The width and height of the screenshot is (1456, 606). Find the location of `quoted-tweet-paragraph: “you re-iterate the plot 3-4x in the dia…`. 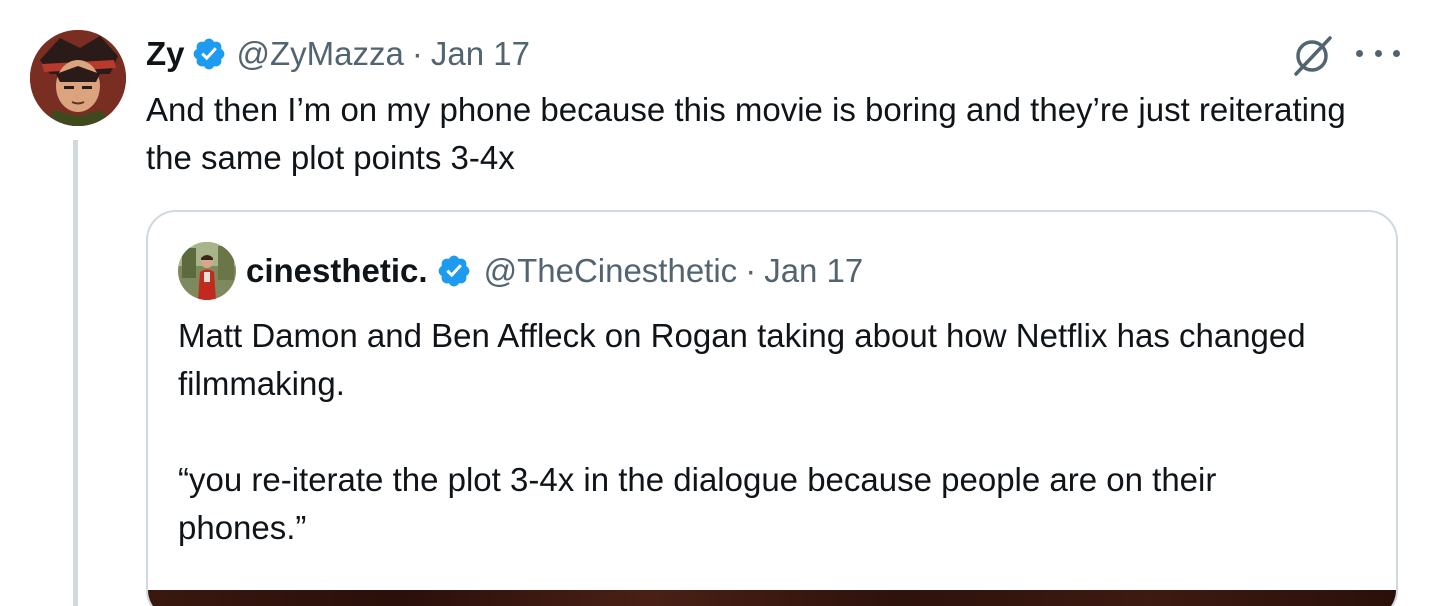

quoted-tweet-paragraph: “you re-iterate the plot 3-4x in the dia… is located at coordinates (697, 503).